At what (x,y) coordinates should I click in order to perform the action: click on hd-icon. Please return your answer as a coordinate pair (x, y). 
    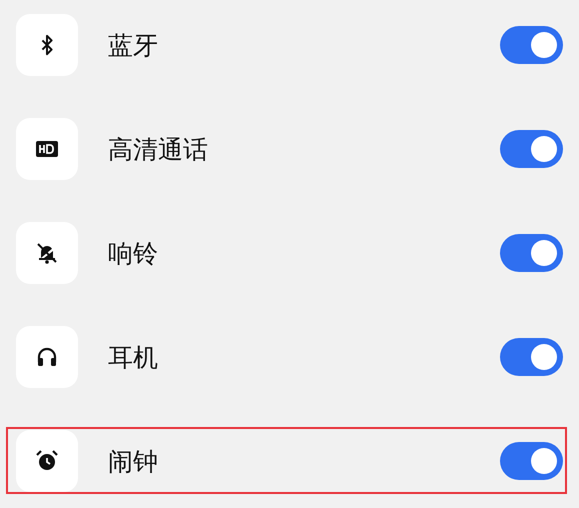
    Looking at the image, I should click on (47, 149).